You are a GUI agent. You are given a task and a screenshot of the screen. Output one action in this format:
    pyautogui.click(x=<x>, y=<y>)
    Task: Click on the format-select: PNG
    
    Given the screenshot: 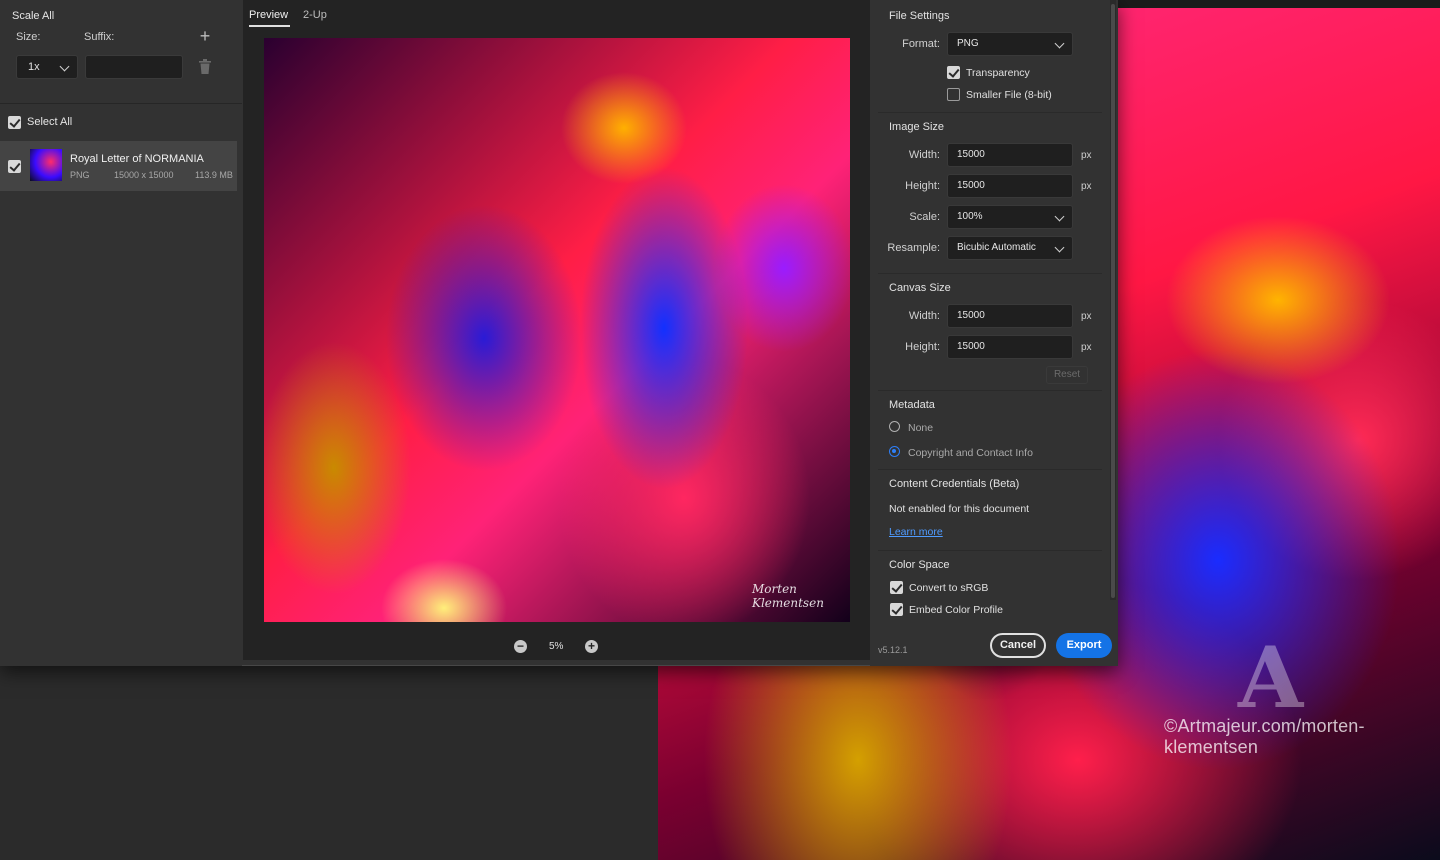 What is the action you would take?
    pyautogui.click(x=1010, y=44)
    